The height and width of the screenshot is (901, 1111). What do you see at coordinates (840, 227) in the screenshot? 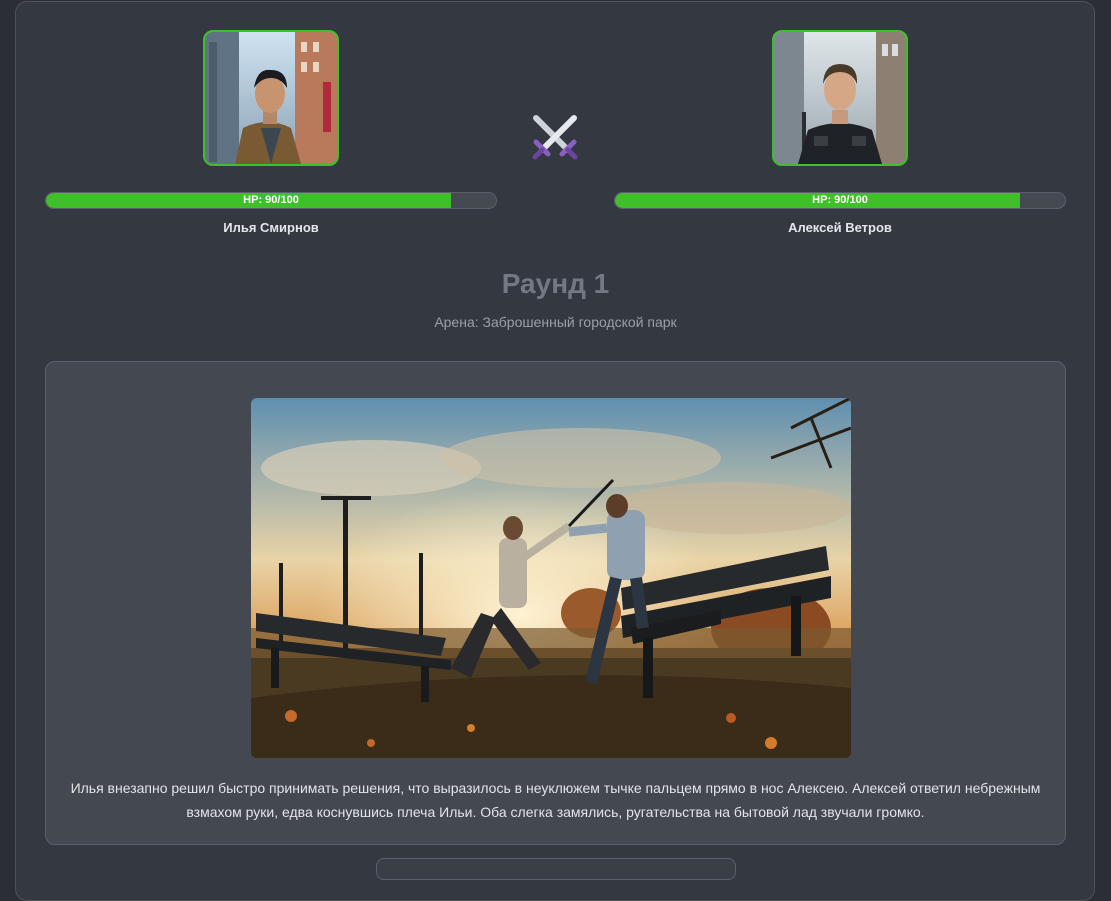
I see `fighter-right-name: Алексей Ветров` at bounding box center [840, 227].